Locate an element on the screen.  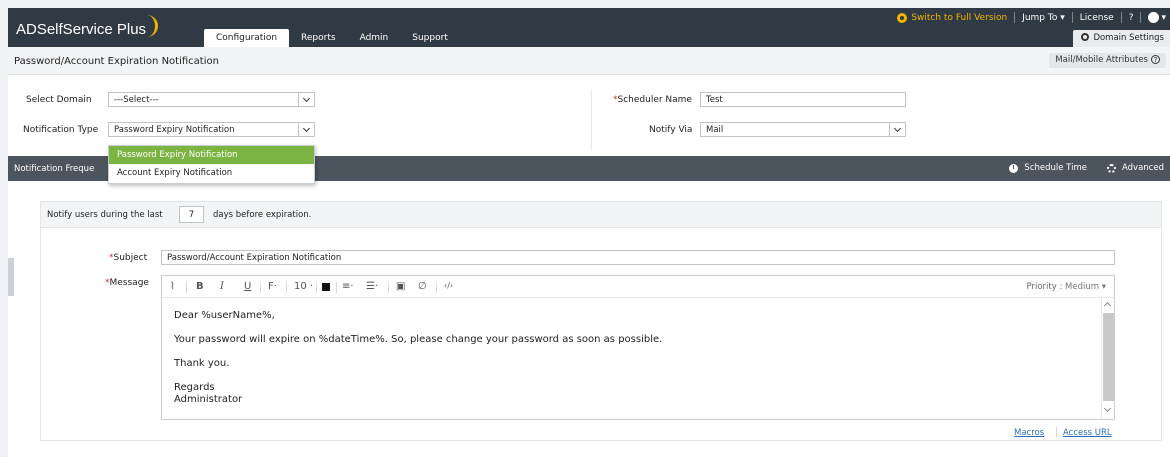
scheduler-name-label: *Scheduler Name is located at coordinates (652, 100).